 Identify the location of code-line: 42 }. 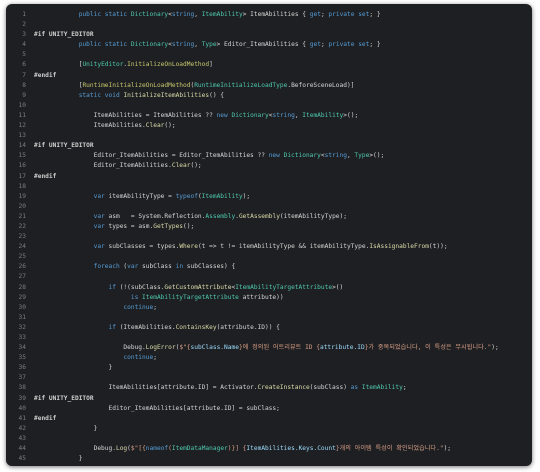
(269, 429).